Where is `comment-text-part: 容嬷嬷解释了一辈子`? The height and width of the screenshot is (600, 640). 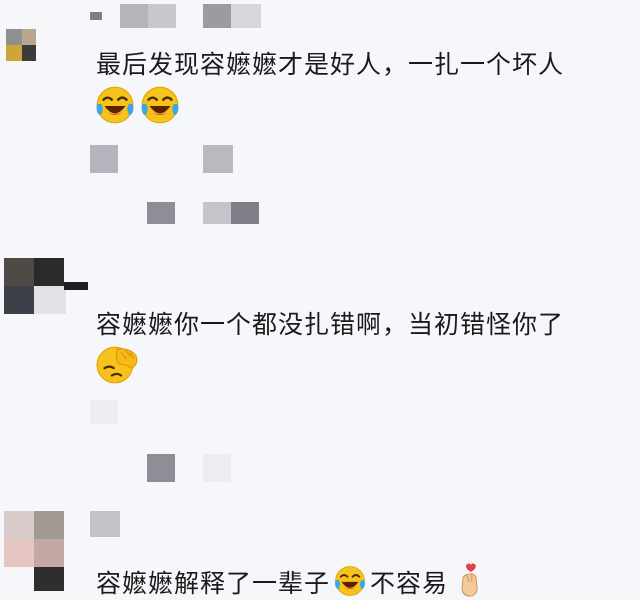
comment-text-part: 容嬷嬷解释了一辈子 is located at coordinates (213, 583).